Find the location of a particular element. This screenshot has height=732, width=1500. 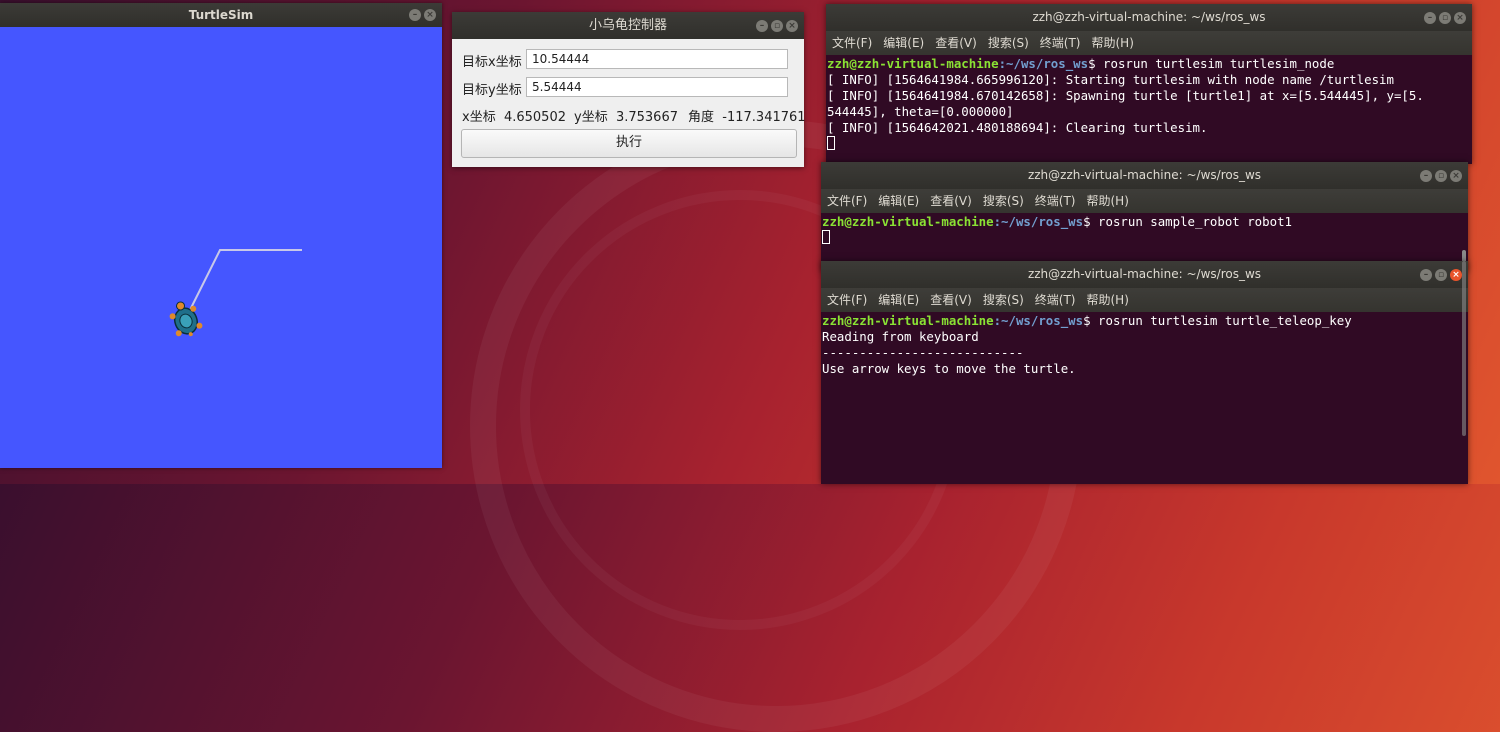

output-line: Reading from keyboard is located at coordinates (900, 336).